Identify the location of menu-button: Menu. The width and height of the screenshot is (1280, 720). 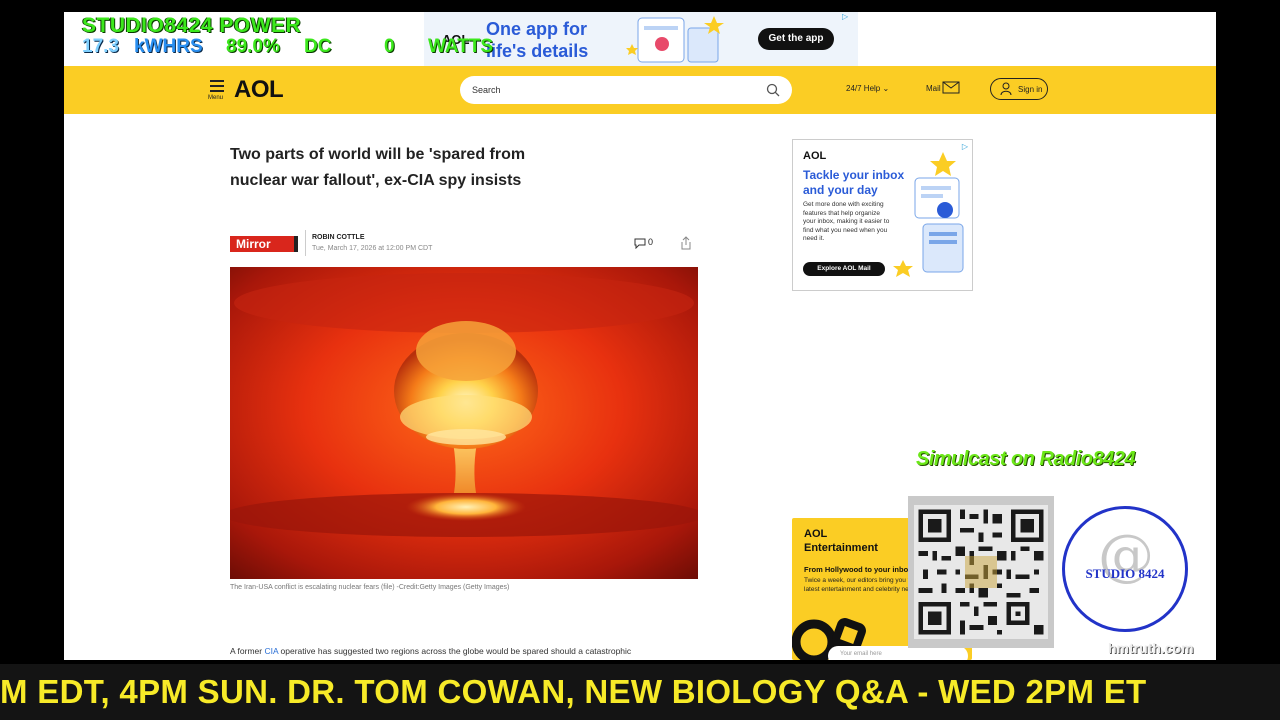
(218, 90).